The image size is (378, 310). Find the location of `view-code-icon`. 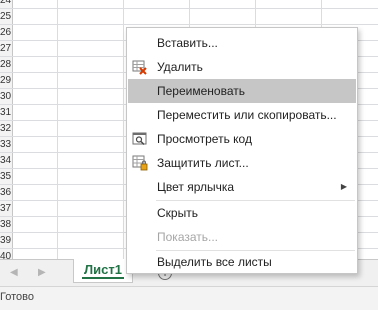

view-code-icon is located at coordinates (140, 139).